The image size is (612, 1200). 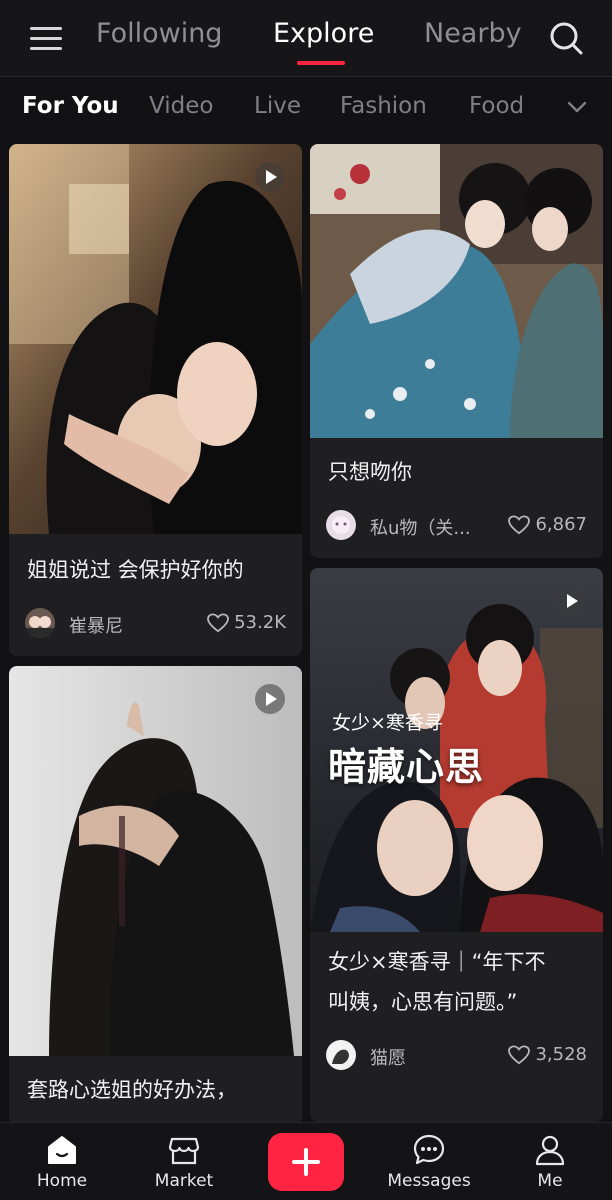 I want to click on nav-messages: Messages, so click(x=429, y=1163).